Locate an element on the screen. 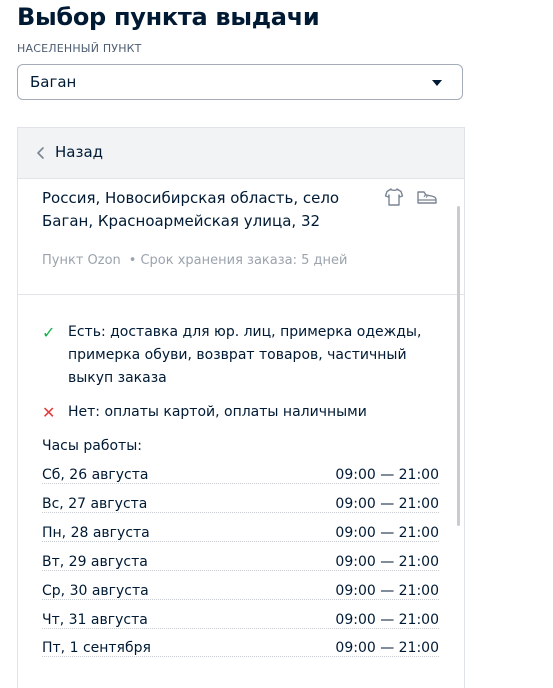  hours-row: Пт, 1 сентября 09:00 — 21:00 is located at coordinates (240, 651).